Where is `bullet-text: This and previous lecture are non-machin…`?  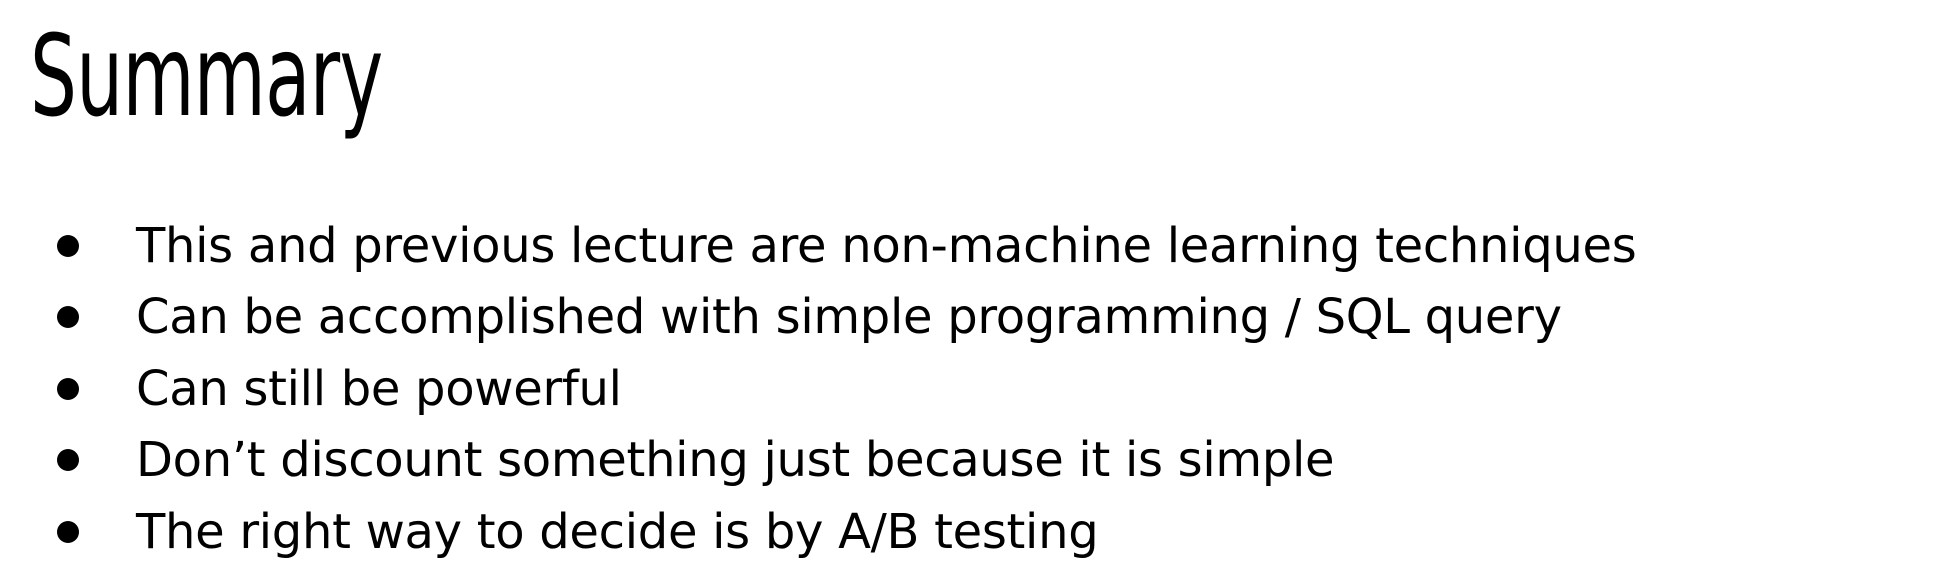 bullet-text: This and previous lecture are non-machin… is located at coordinates (886, 245).